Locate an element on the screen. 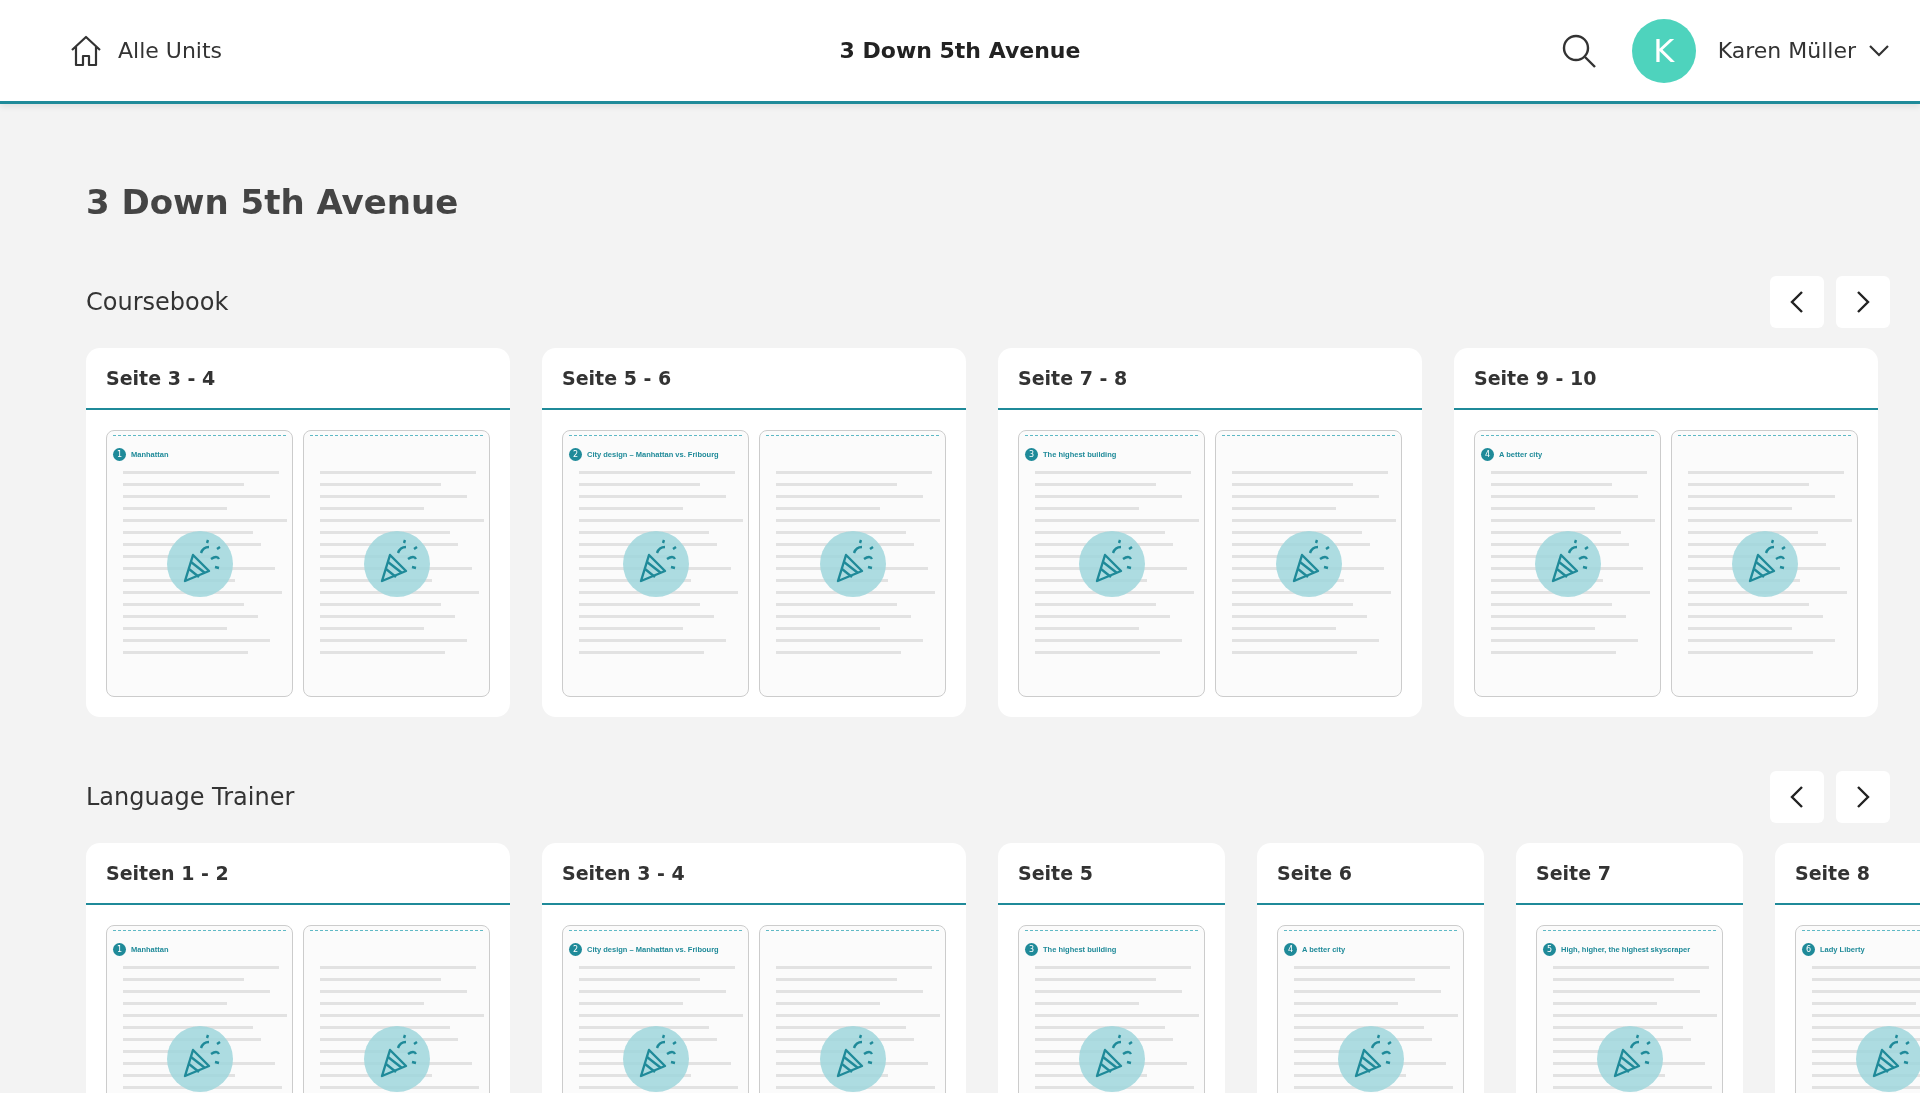 The image size is (1920, 1093). card-title: Seiten 3 - 4 is located at coordinates (754, 874).